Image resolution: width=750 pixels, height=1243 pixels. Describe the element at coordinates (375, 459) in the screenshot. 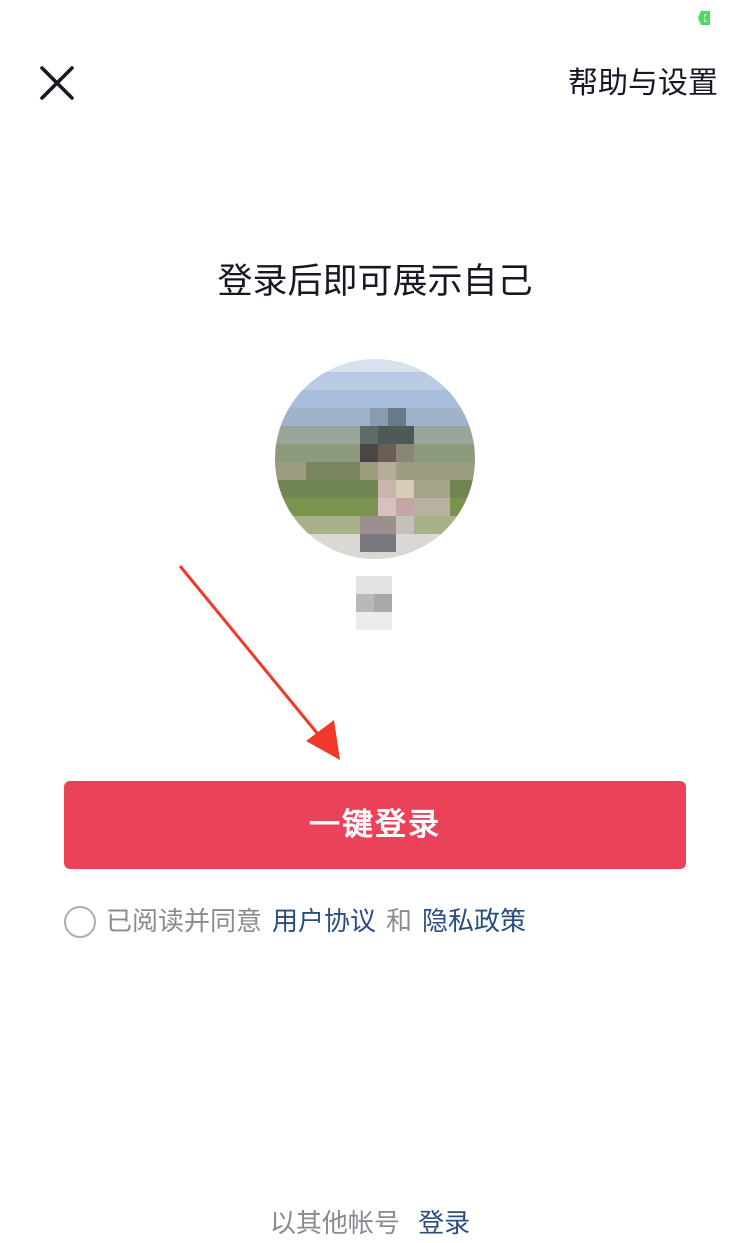

I see `avatar` at that location.